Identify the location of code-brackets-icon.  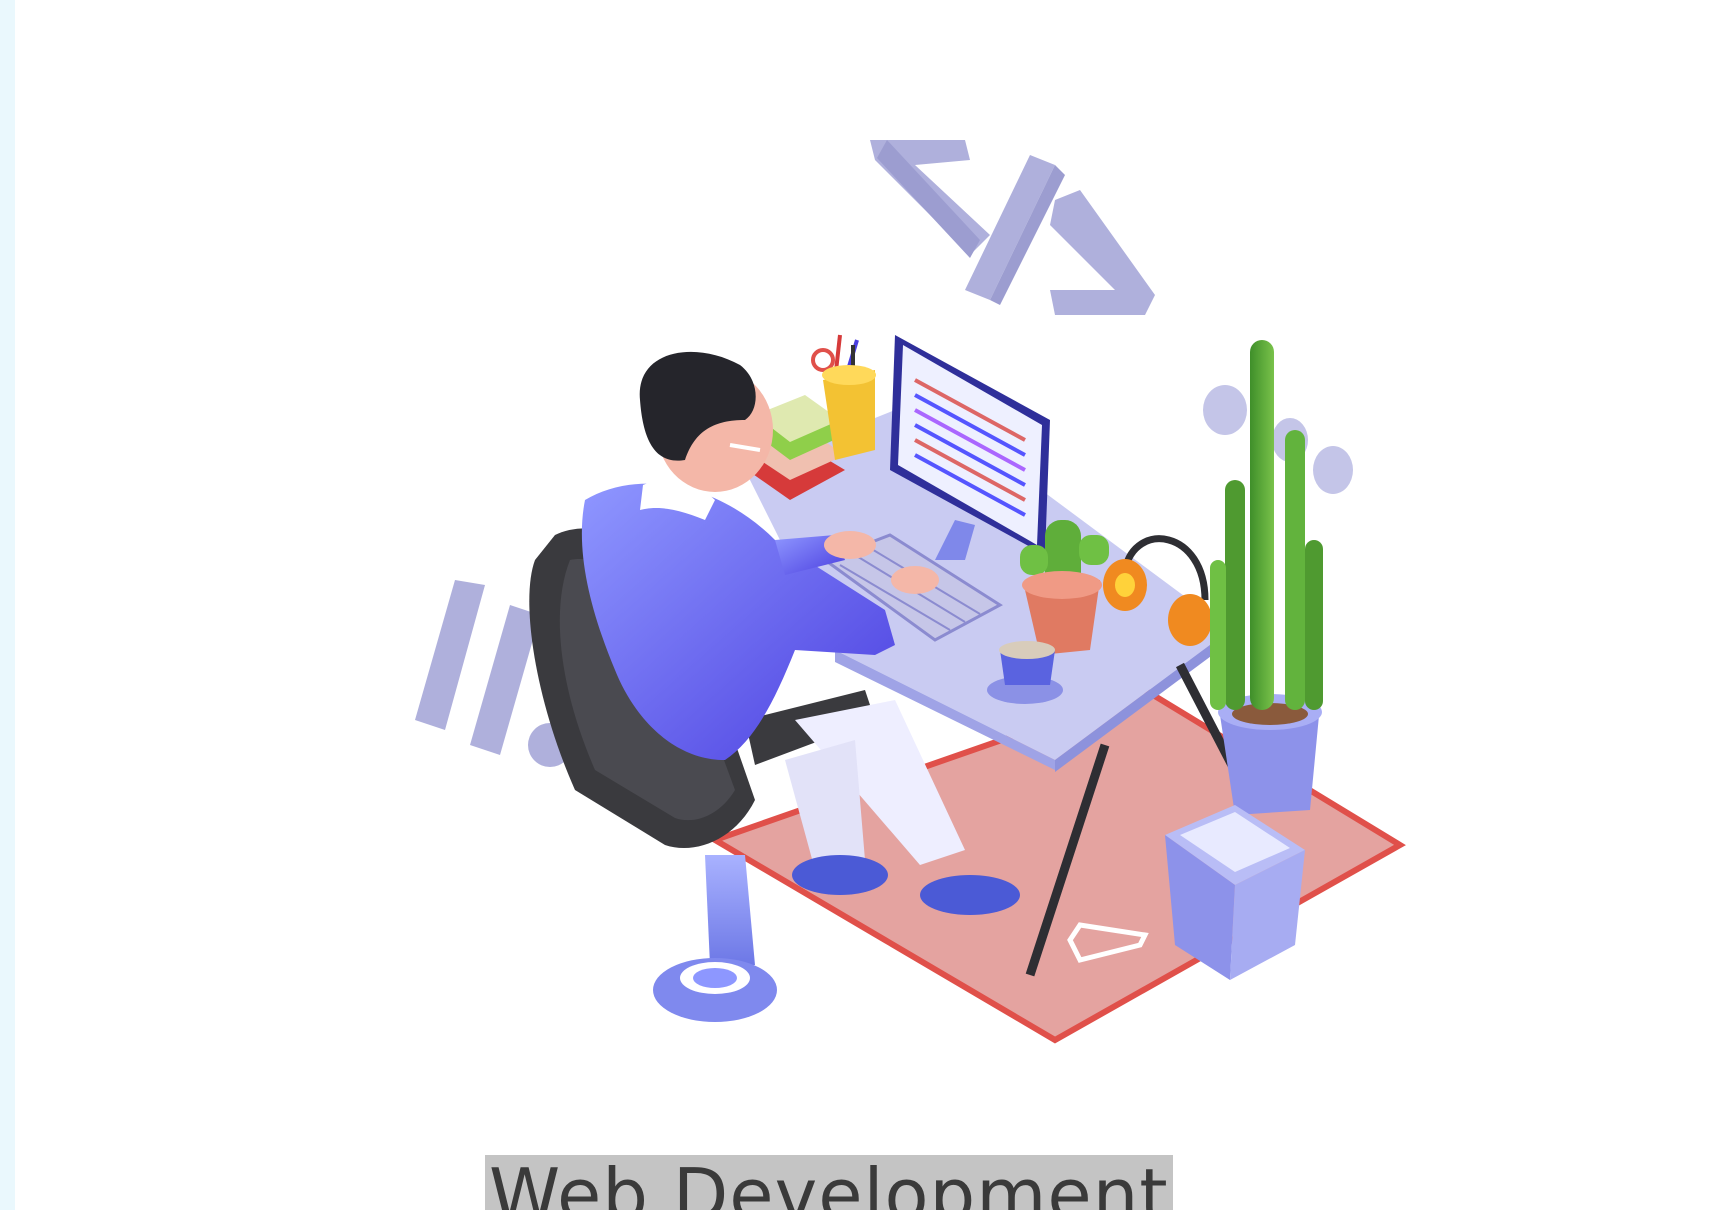
(1012, 227).